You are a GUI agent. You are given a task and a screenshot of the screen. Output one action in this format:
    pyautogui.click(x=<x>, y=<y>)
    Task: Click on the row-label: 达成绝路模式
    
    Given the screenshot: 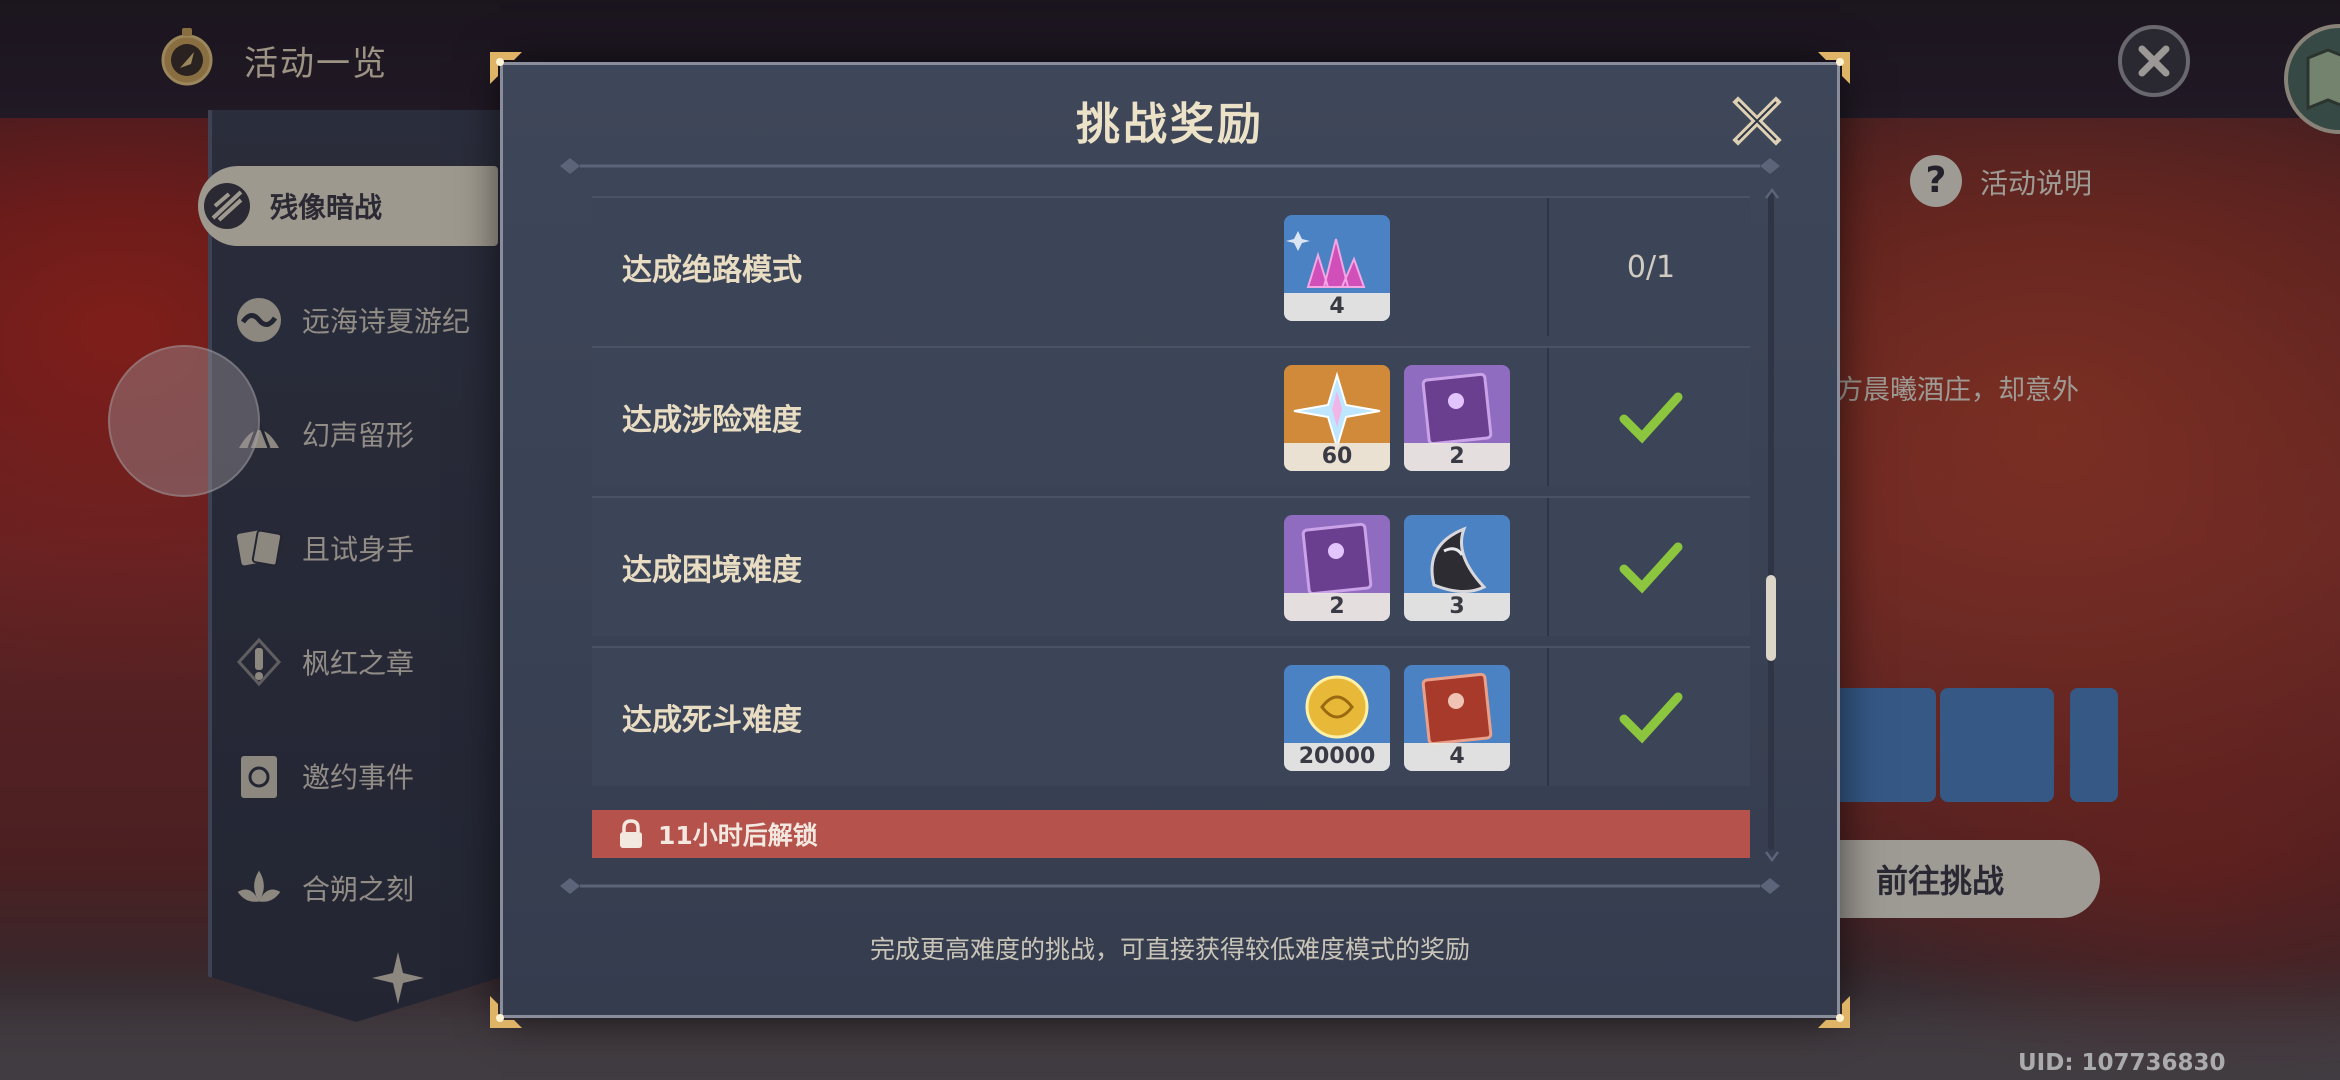 What is the action you would take?
    pyautogui.click(x=712, y=270)
    